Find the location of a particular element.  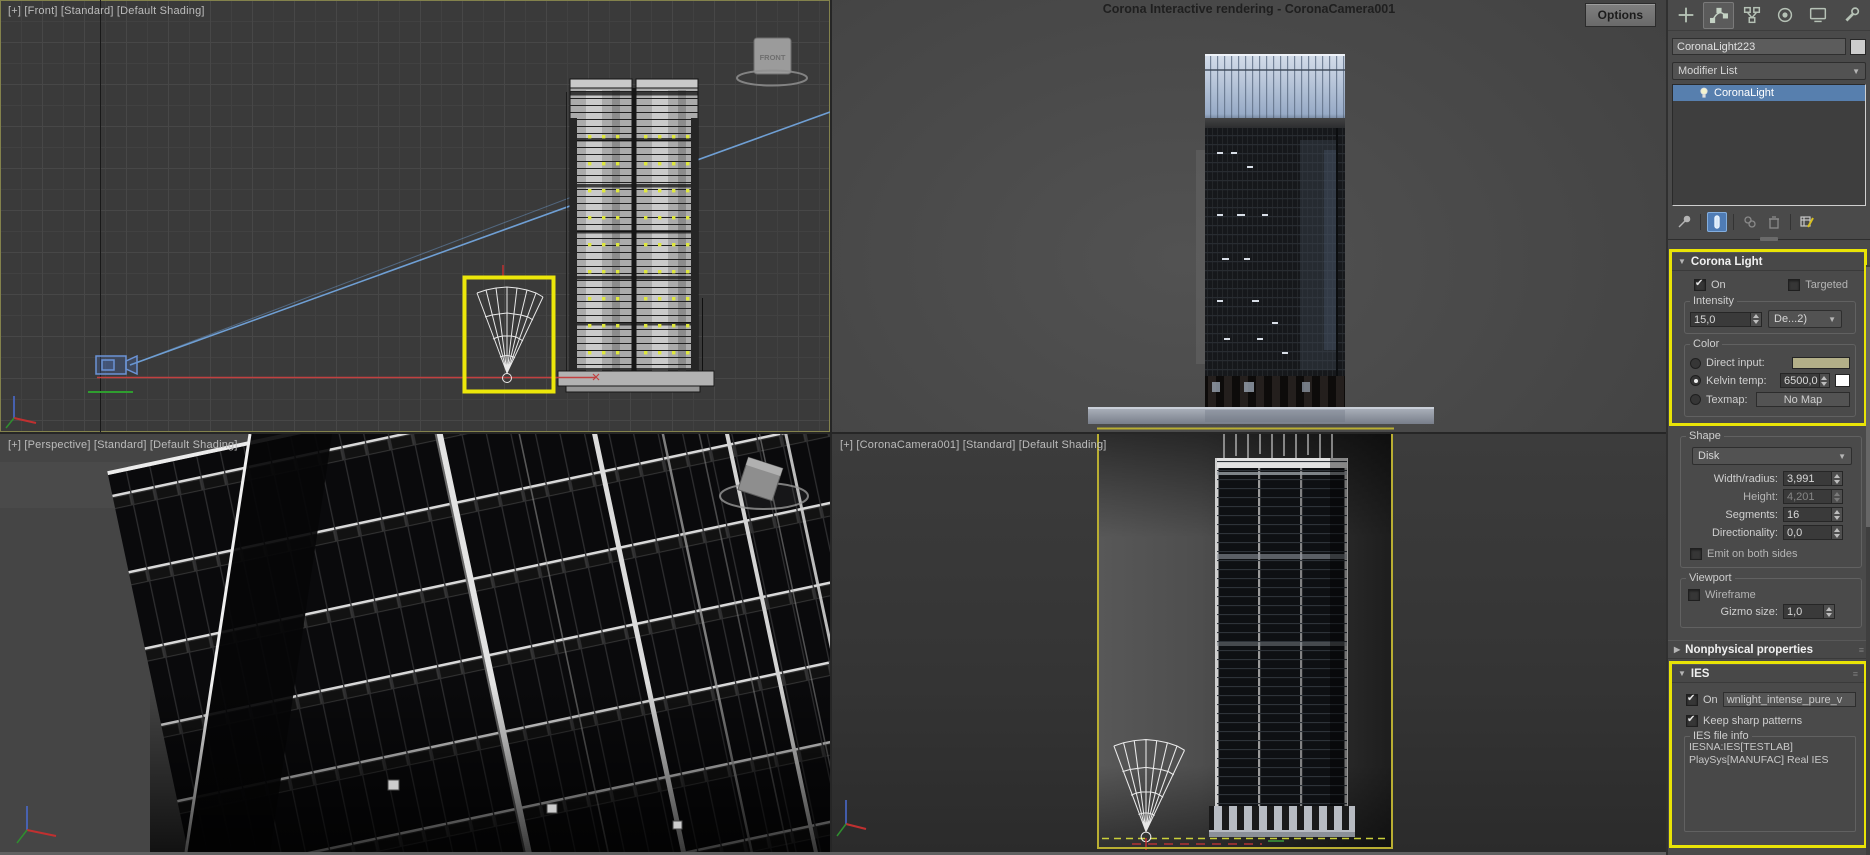

collapse-arrow-icon: ▼ is located at coordinates (1682, 261).